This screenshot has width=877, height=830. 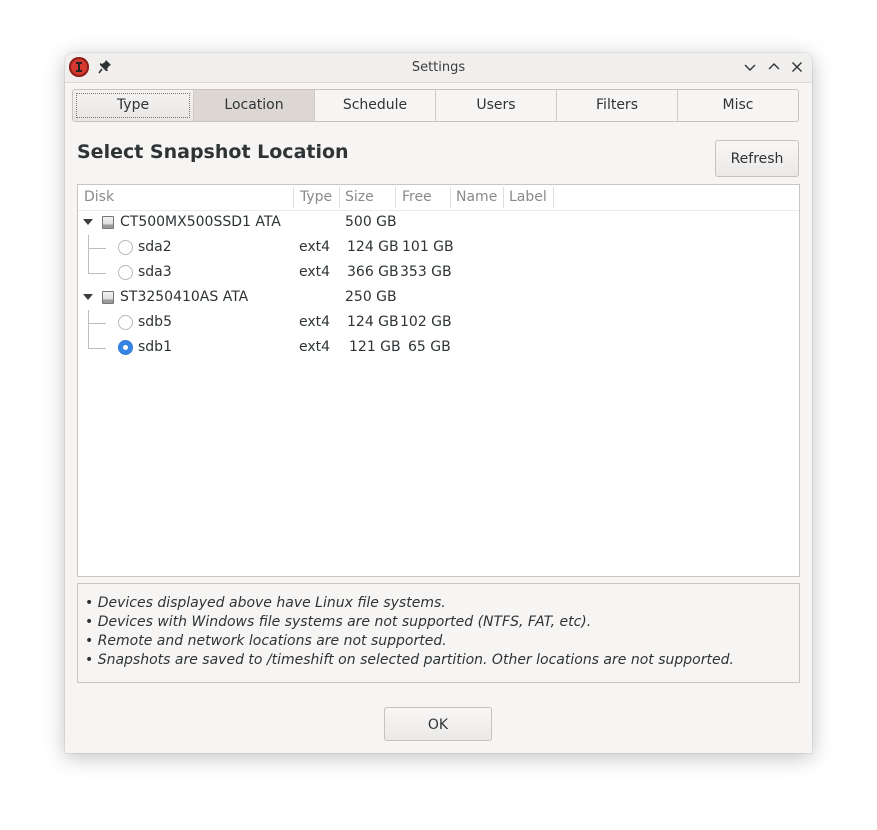 I want to click on window-title: Settings, so click(x=438, y=67).